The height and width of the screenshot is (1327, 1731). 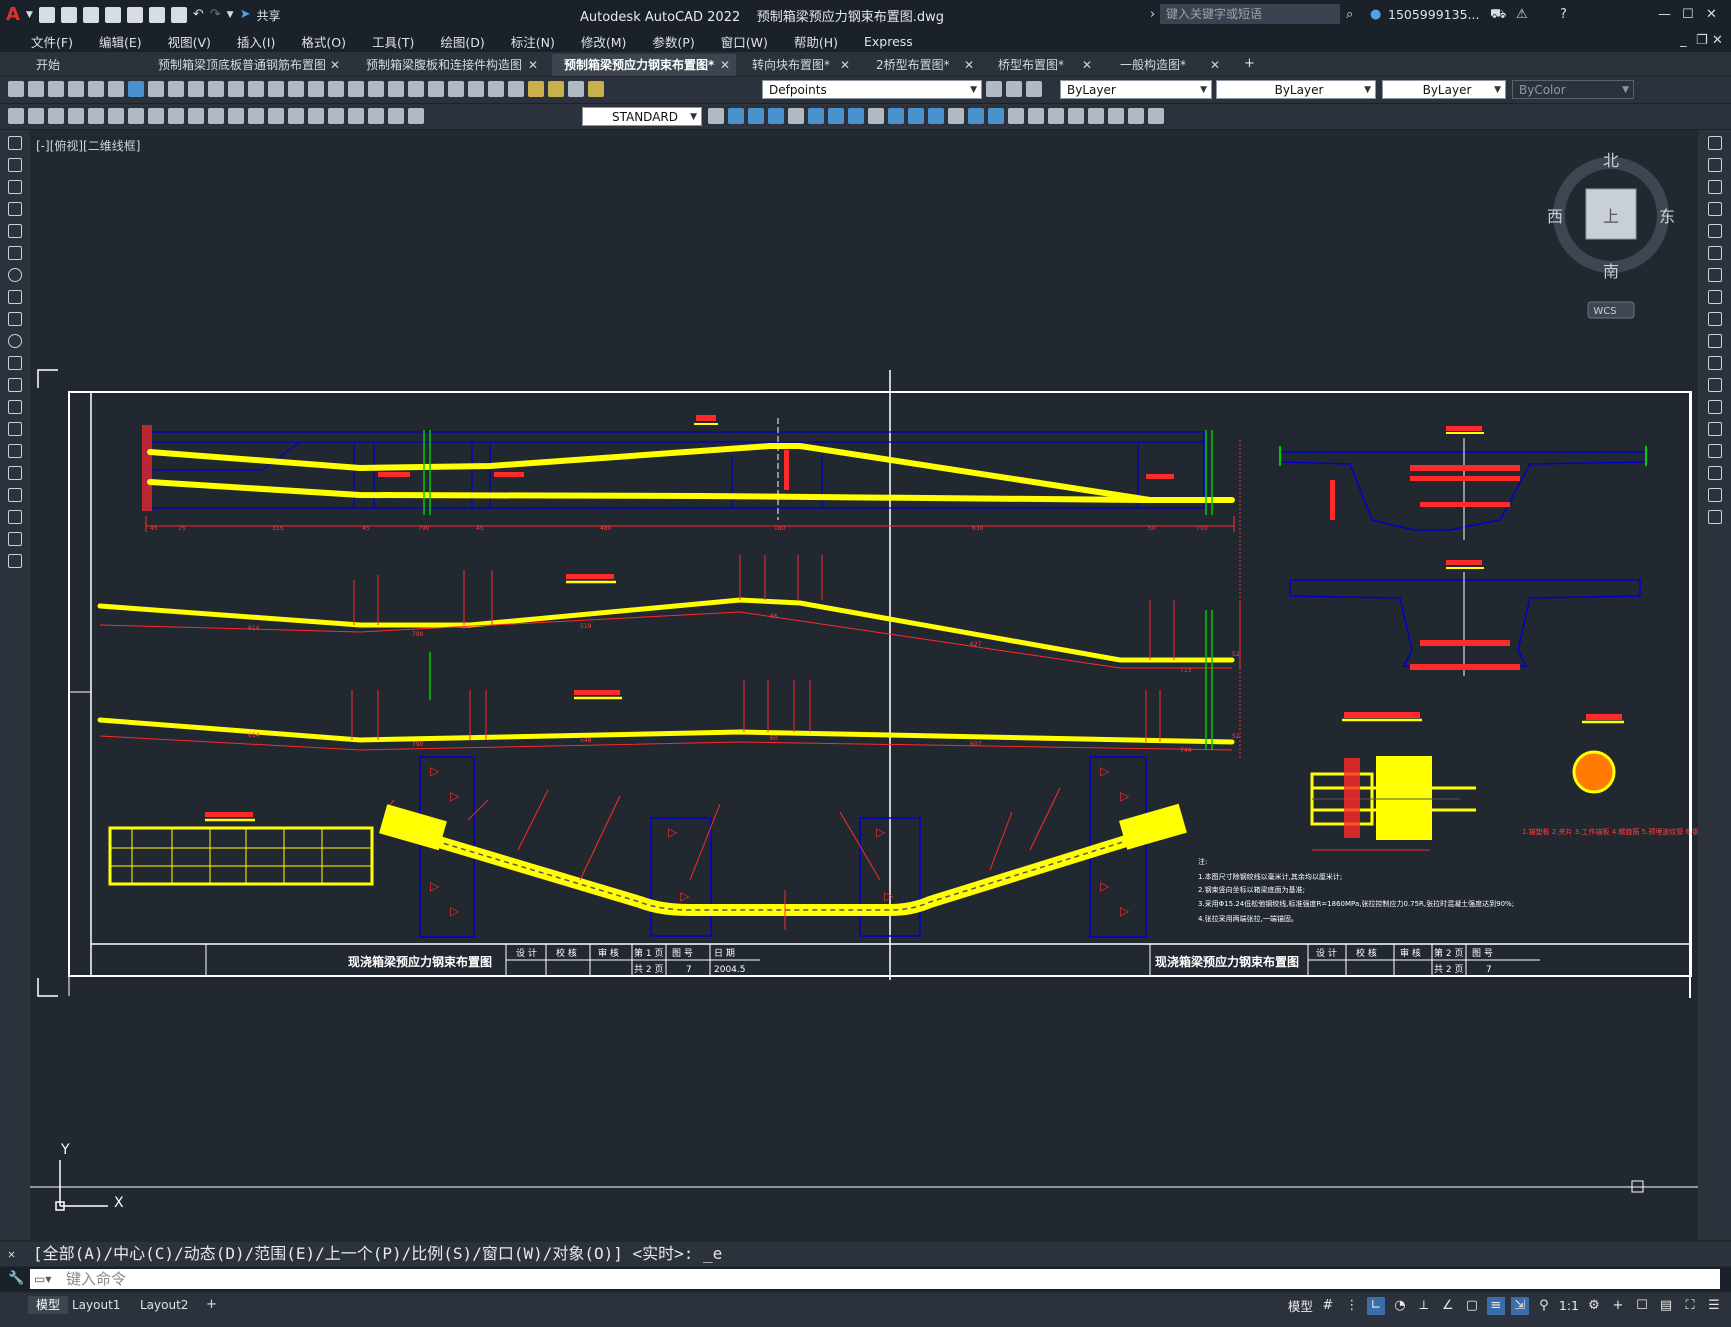 What do you see at coordinates (376, 116) in the screenshot?
I see `dim-text-edit-icon` at bounding box center [376, 116].